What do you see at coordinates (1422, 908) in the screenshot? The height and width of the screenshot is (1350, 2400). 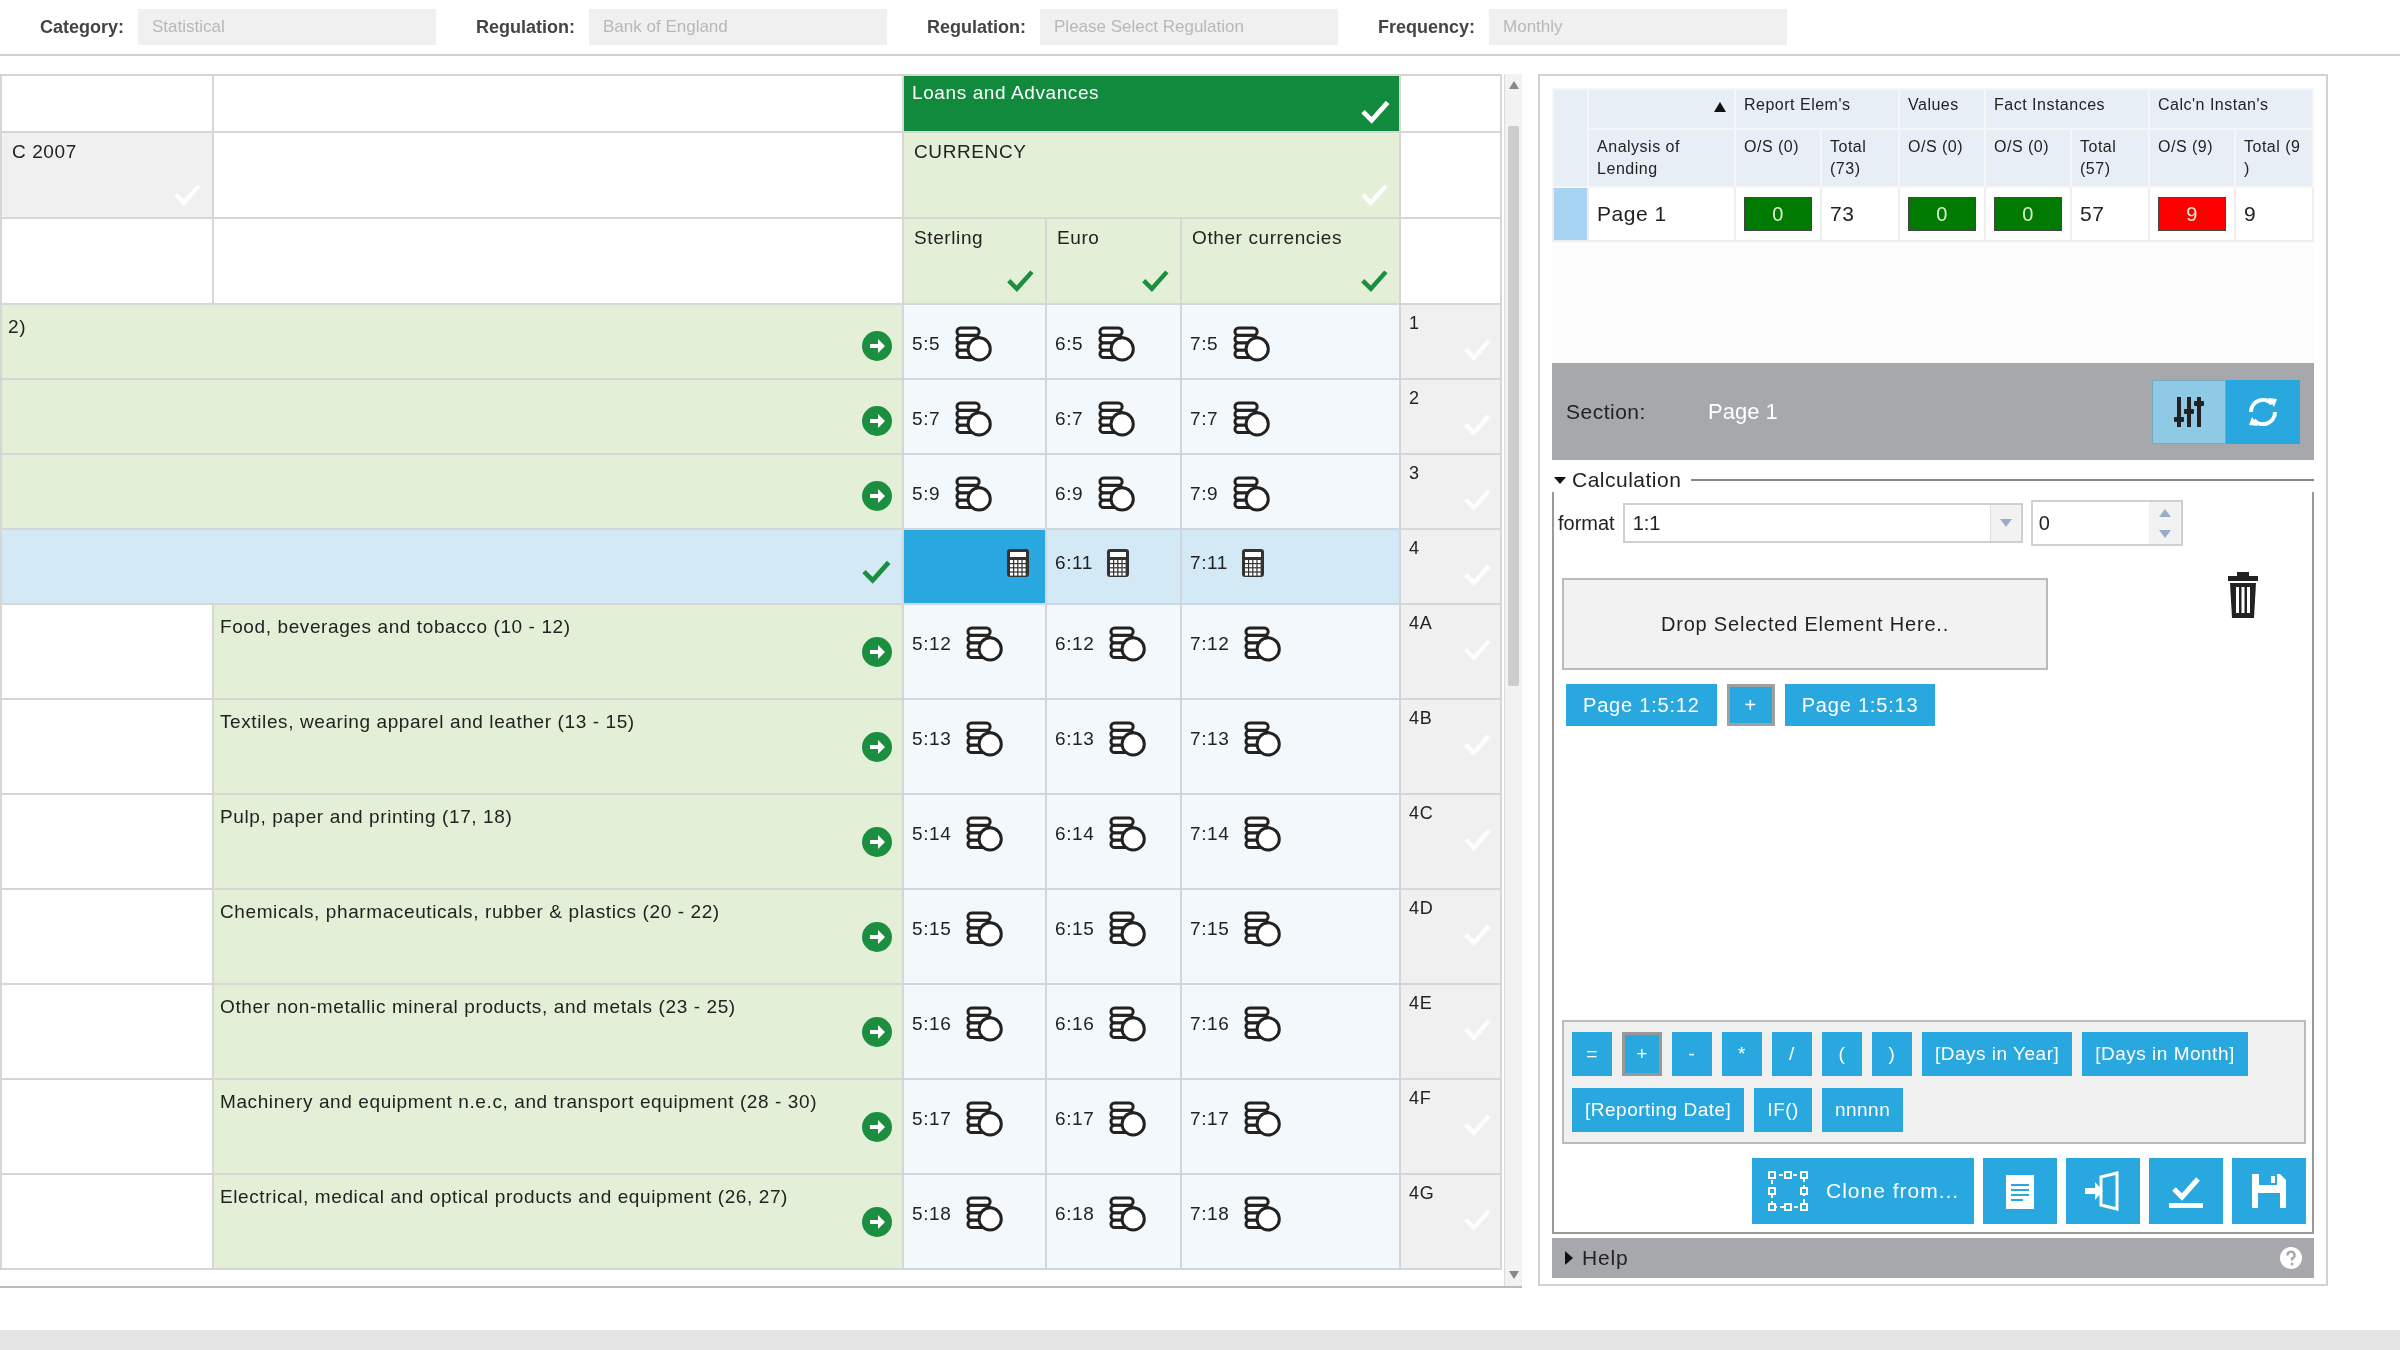 I see `row-number: 4D` at bounding box center [1422, 908].